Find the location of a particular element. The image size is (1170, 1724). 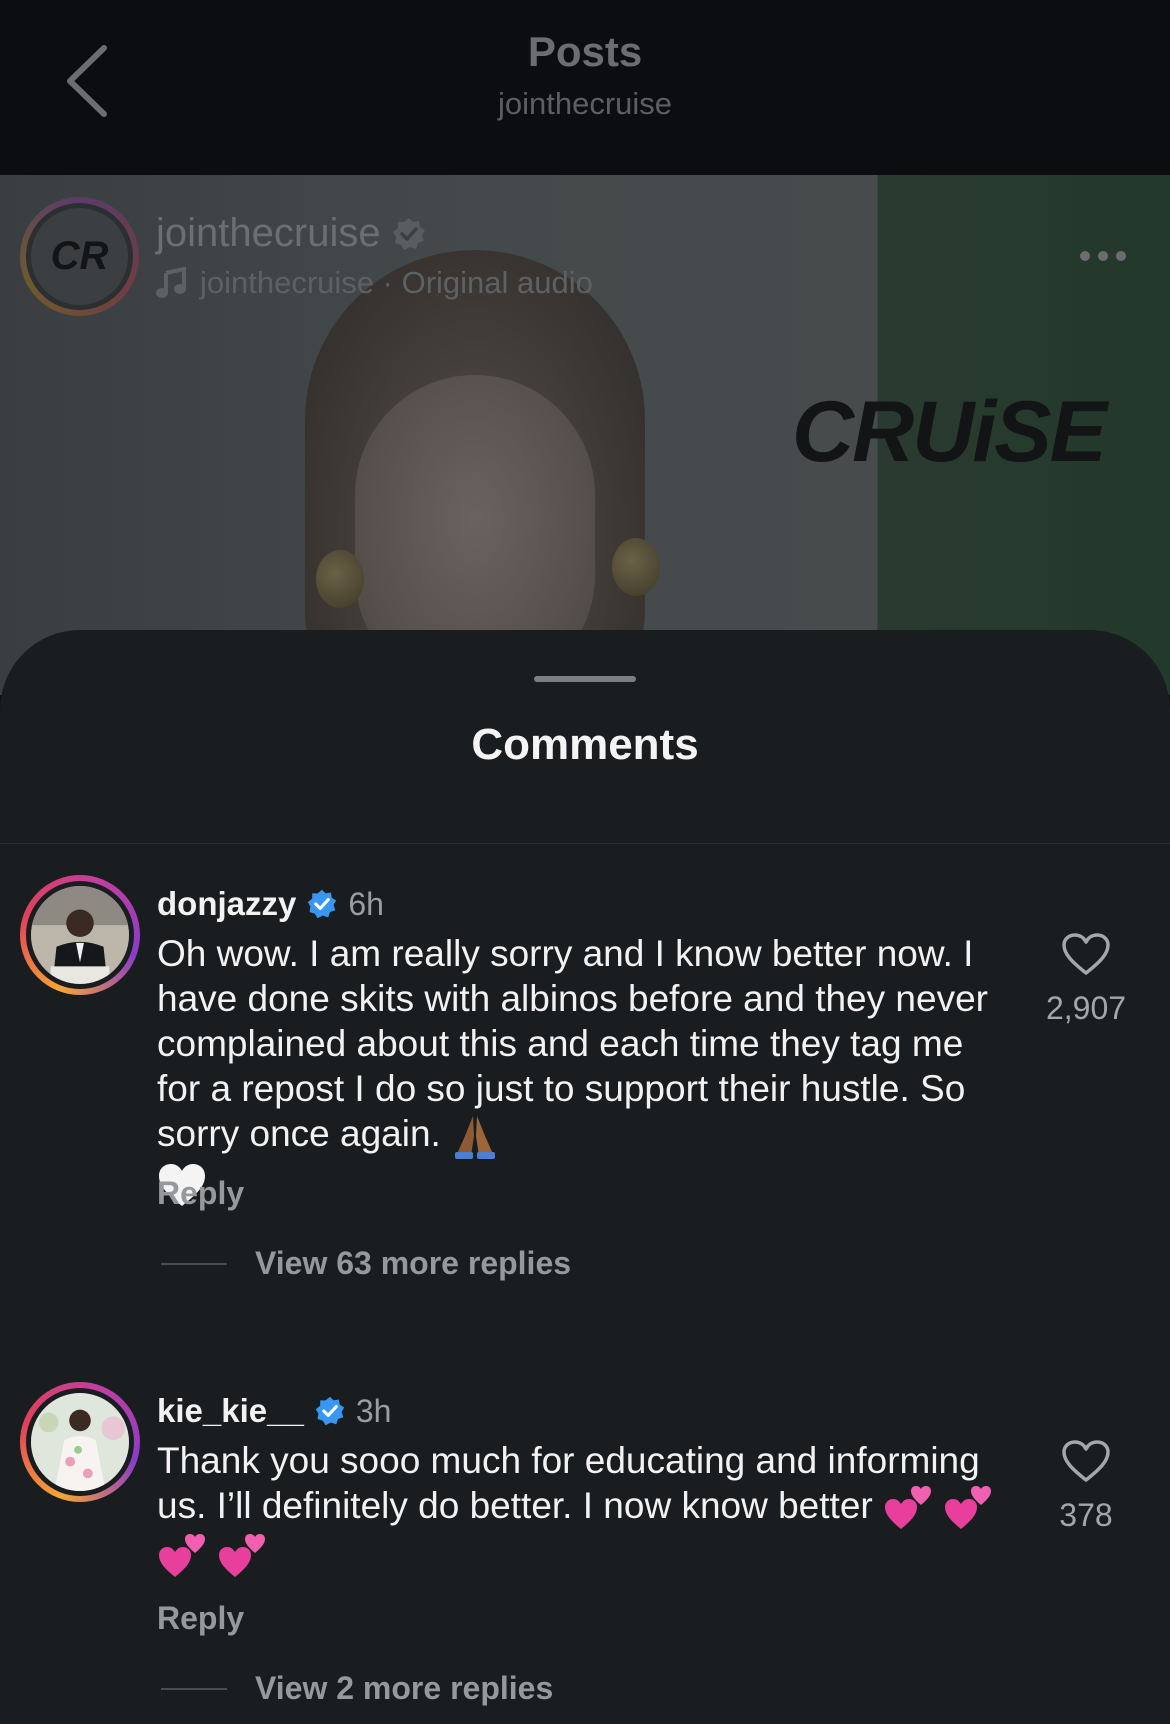

post-audio-info: jointhecruise · Original audio is located at coordinates (374, 283).